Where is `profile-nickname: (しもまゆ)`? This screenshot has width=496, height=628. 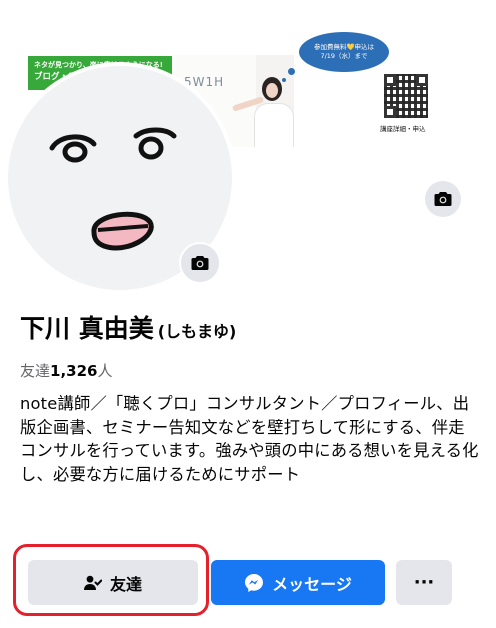
profile-nickname: (しもまゆ) is located at coordinates (197, 331).